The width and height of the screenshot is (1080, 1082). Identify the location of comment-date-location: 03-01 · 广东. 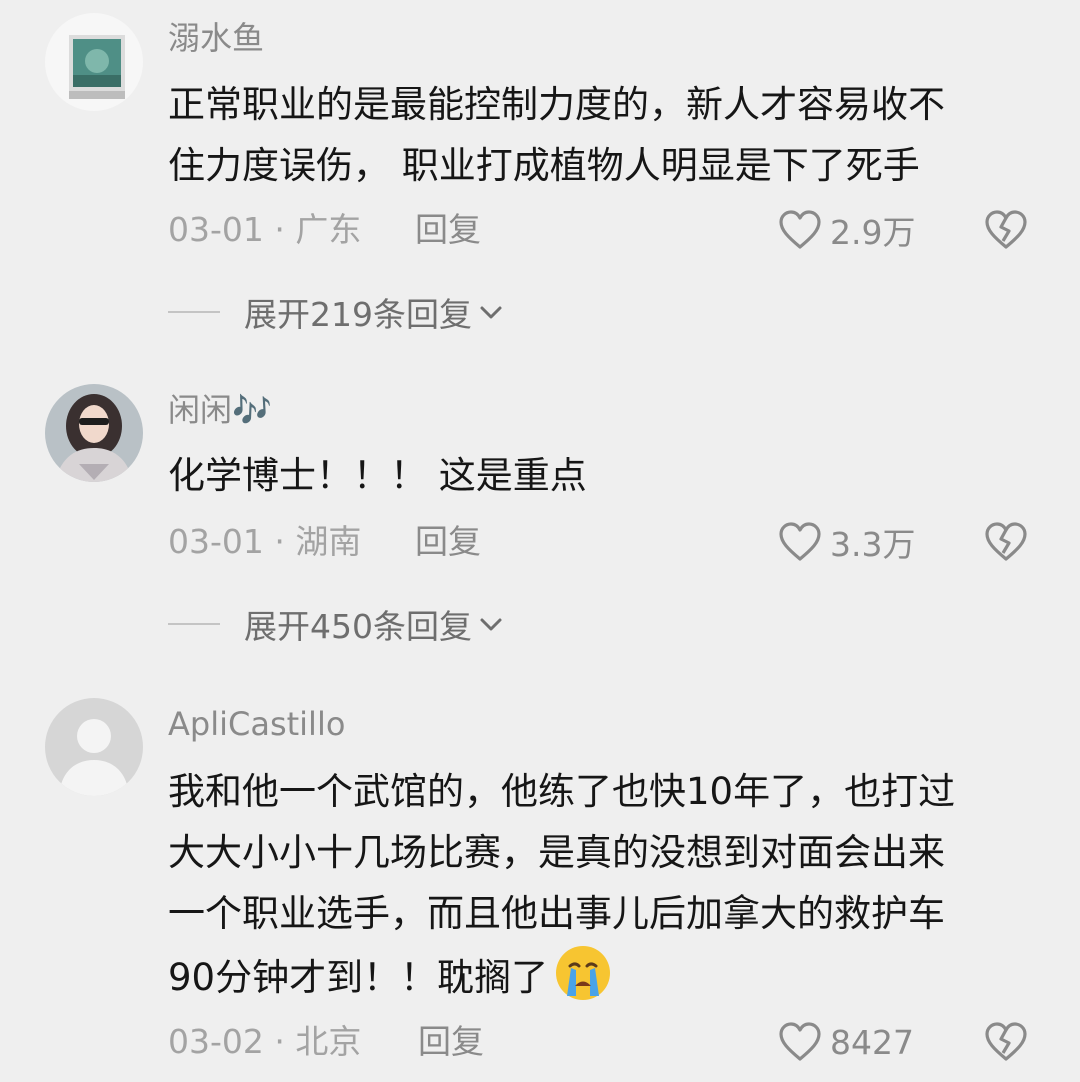
(265, 229).